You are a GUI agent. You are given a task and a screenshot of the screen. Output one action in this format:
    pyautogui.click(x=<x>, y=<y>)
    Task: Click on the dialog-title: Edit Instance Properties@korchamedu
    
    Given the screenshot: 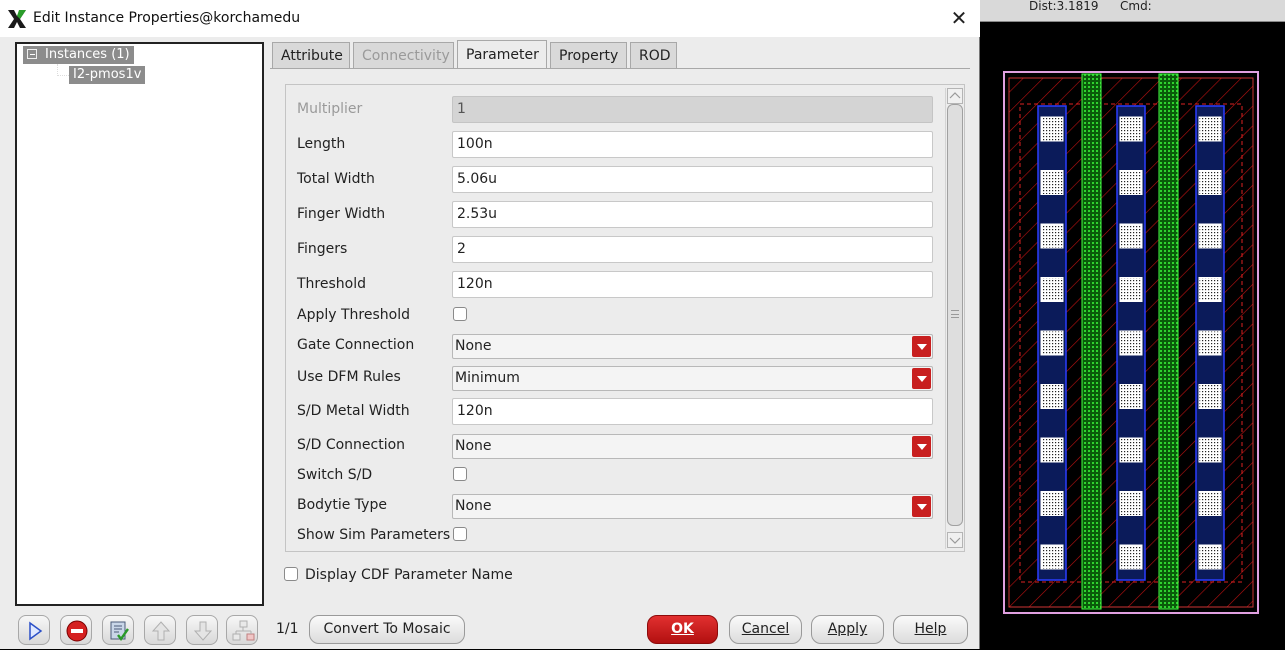 What is the action you would take?
    pyautogui.click(x=167, y=18)
    